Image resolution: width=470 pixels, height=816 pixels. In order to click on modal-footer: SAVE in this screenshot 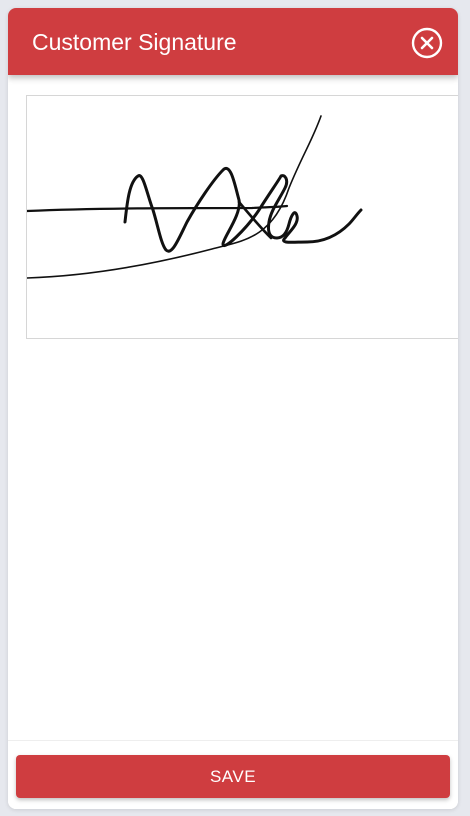, I will do `click(233, 774)`.